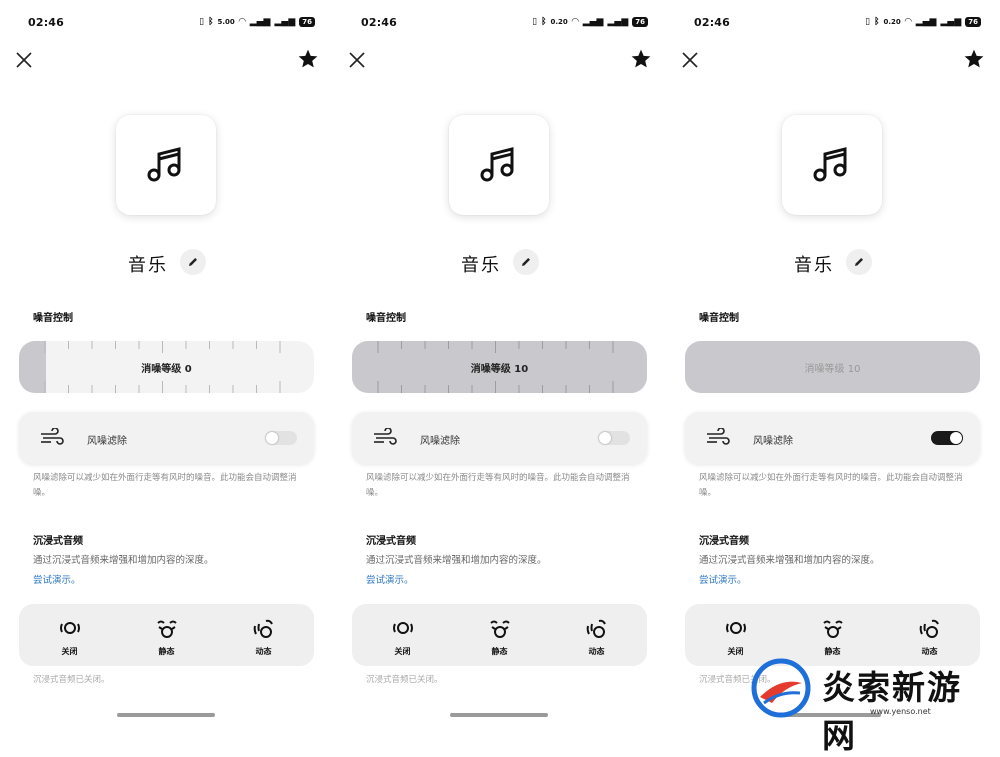 Image resolution: width=1000 pixels, height=757 pixels. Describe the element at coordinates (404, 680) in the screenshot. I see `immersive-status-text: 沉浸式音频已关闭。` at that location.